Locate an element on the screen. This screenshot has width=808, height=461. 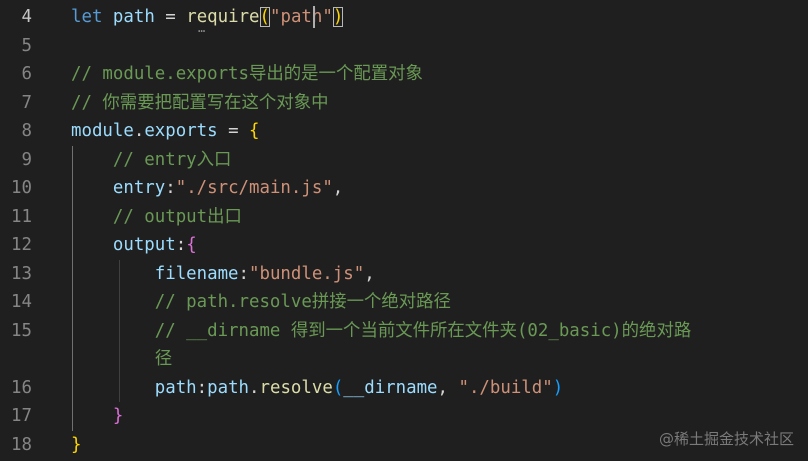
code-line: 6 // module.exports导出的是一个配置对象 is located at coordinates (404, 74).